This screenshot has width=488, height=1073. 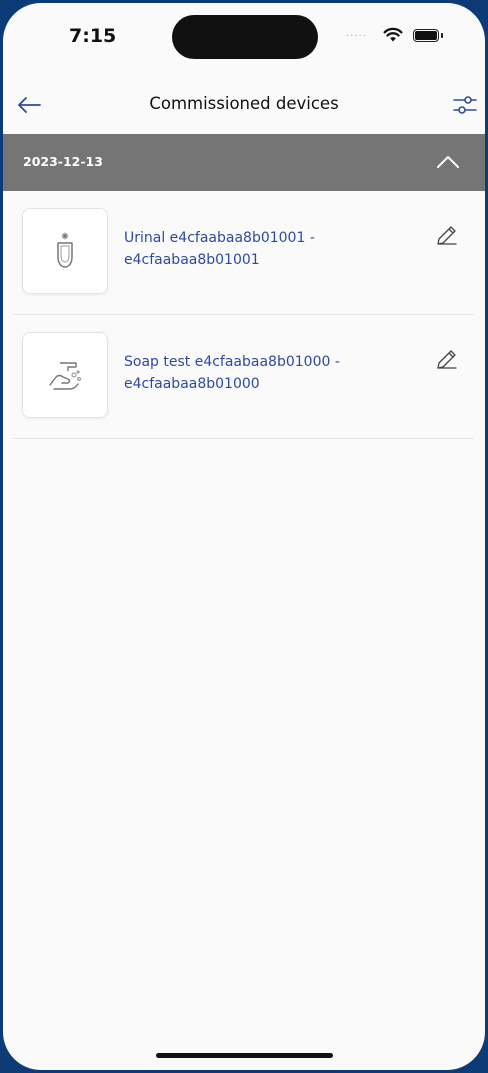 What do you see at coordinates (244, 162) in the screenshot?
I see `date-group-header: 2023-12-13` at bounding box center [244, 162].